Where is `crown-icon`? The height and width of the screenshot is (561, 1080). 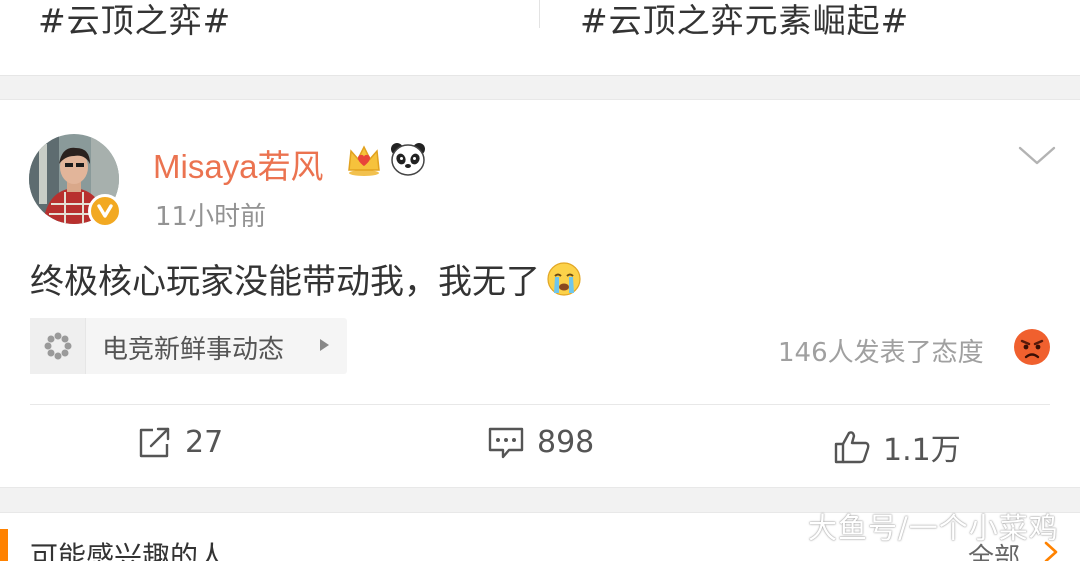
crown-icon is located at coordinates (364, 160).